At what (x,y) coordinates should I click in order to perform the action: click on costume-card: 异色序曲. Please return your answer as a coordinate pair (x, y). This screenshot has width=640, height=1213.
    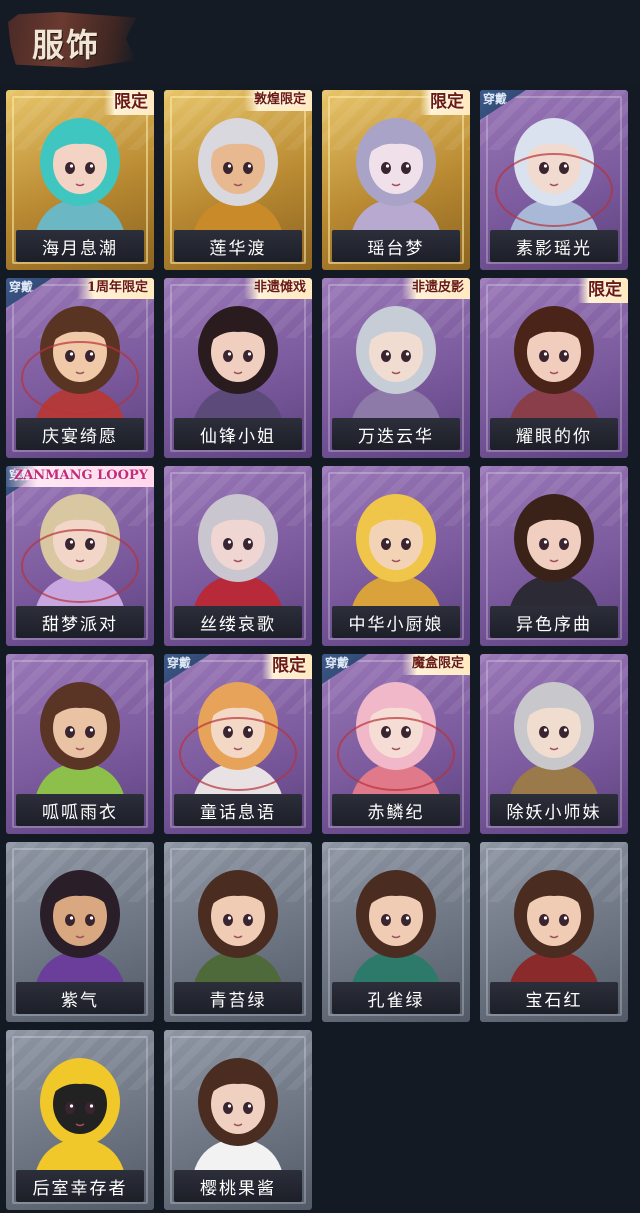
    Looking at the image, I should click on (554, 556).